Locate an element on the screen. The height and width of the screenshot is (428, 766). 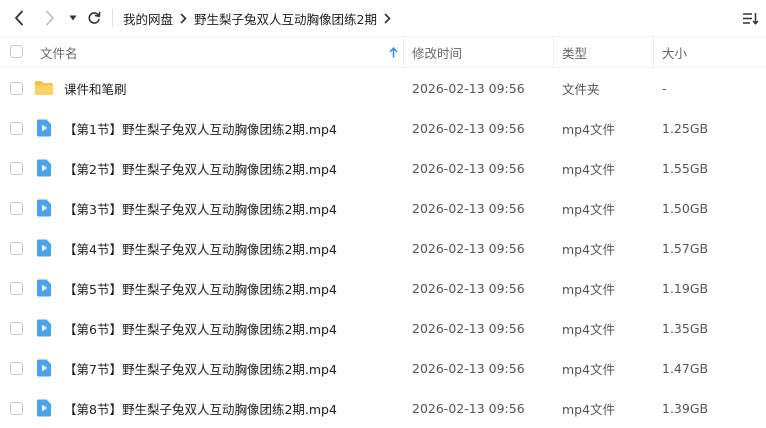
file-name: 【第6节】野生梨子兔双人互动胸像团练2期.mp4 is located at coordinates (200, 328).